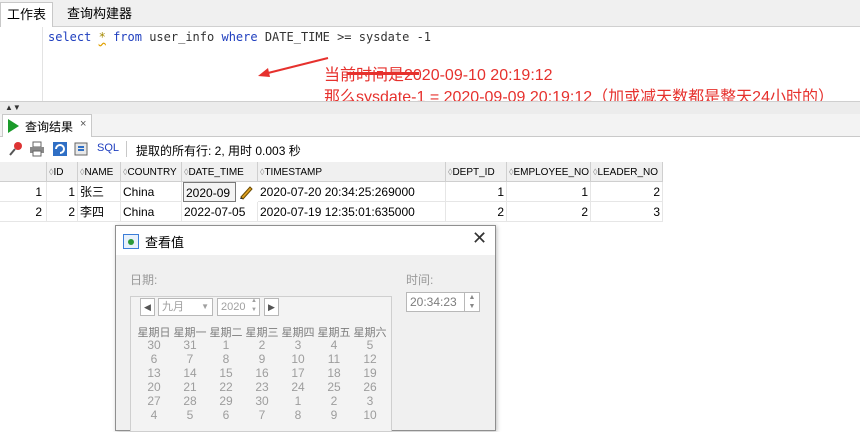 Image resolution: width=860 pixels, height=432 pixels. Describe the element at coordinates (220, 212) in the screenshot. I see `table-cell: 2022-07-05` at that location.